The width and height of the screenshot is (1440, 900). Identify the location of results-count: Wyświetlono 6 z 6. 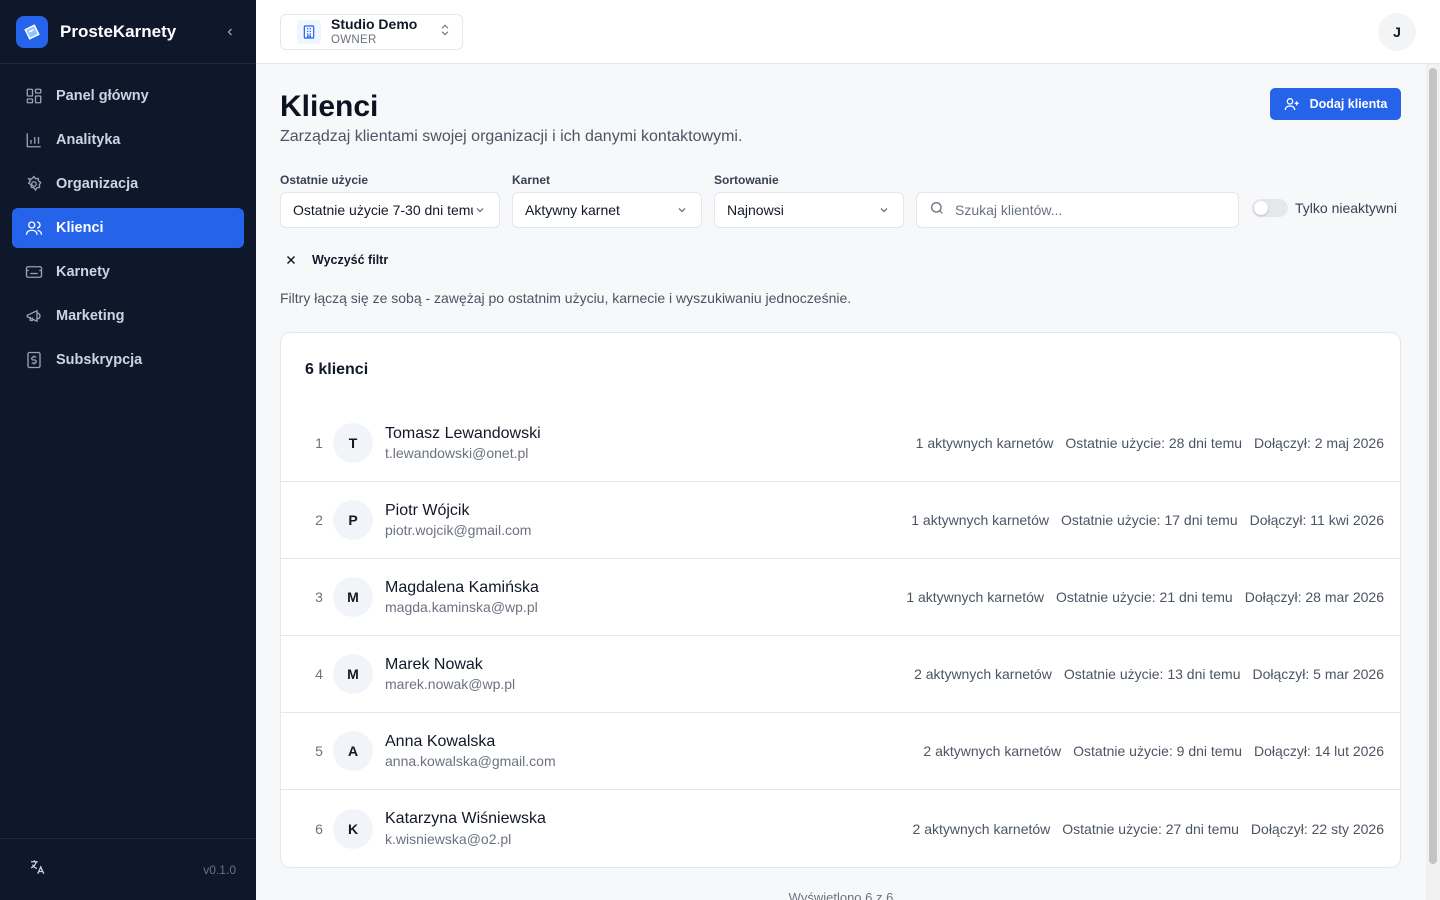
(841, 895).